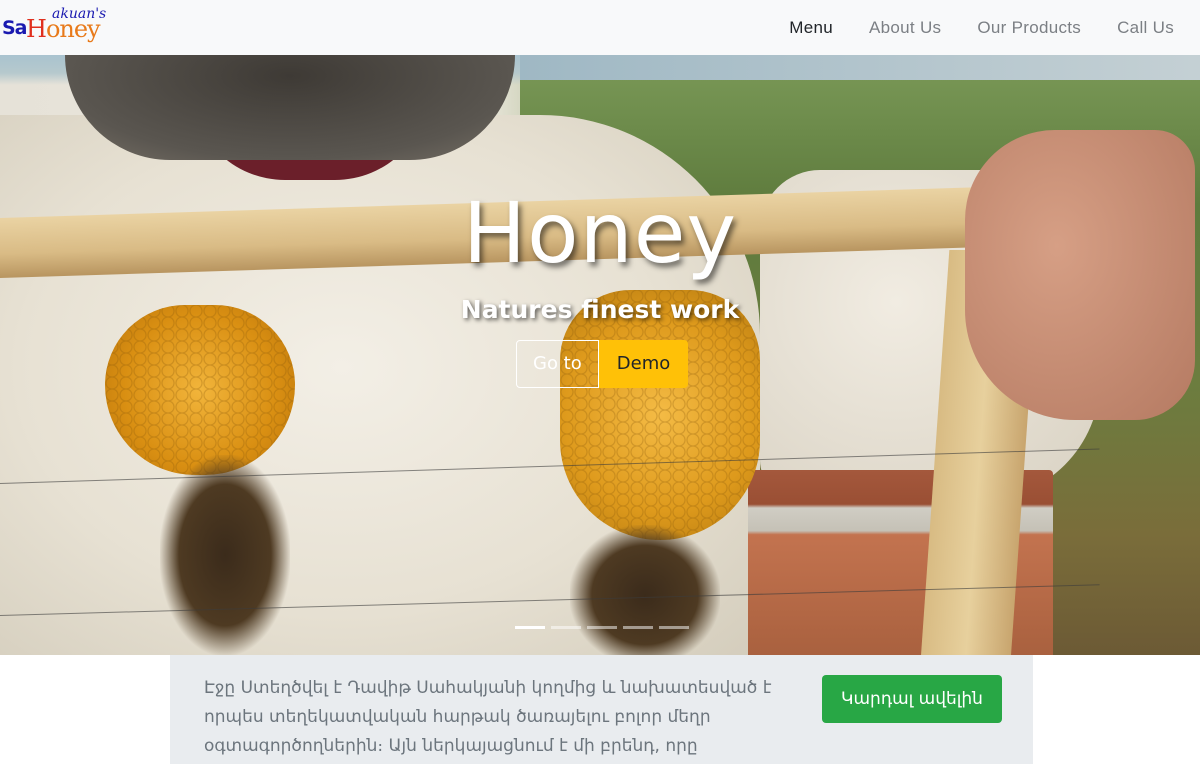  Describe the element at coordinates (905, 28) in the screenshot. I see `nav-item-about-us: About Us` at that location.